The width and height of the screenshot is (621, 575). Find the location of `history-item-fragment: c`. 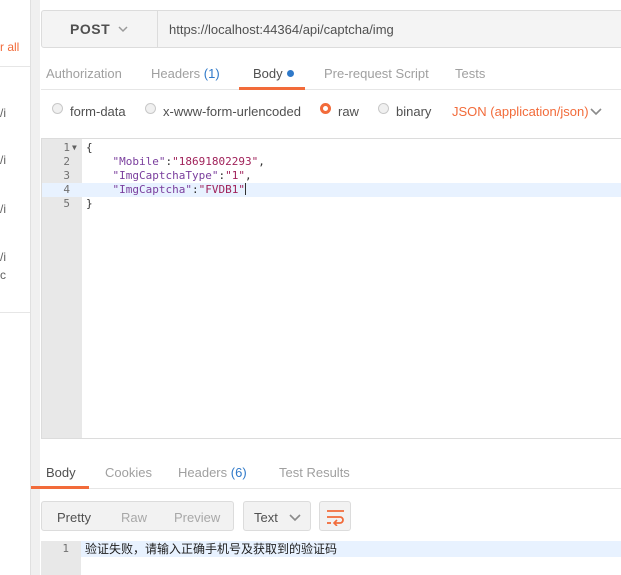

history-item-fragment: c is located at coordinates (3, 275).